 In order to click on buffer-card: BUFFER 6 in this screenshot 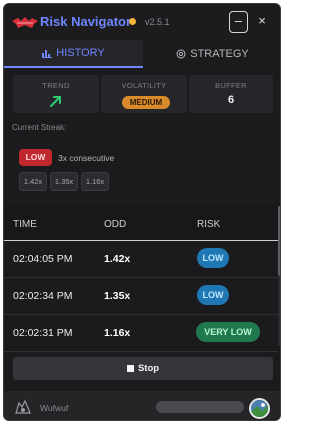, I will do `click(231, 94)`.